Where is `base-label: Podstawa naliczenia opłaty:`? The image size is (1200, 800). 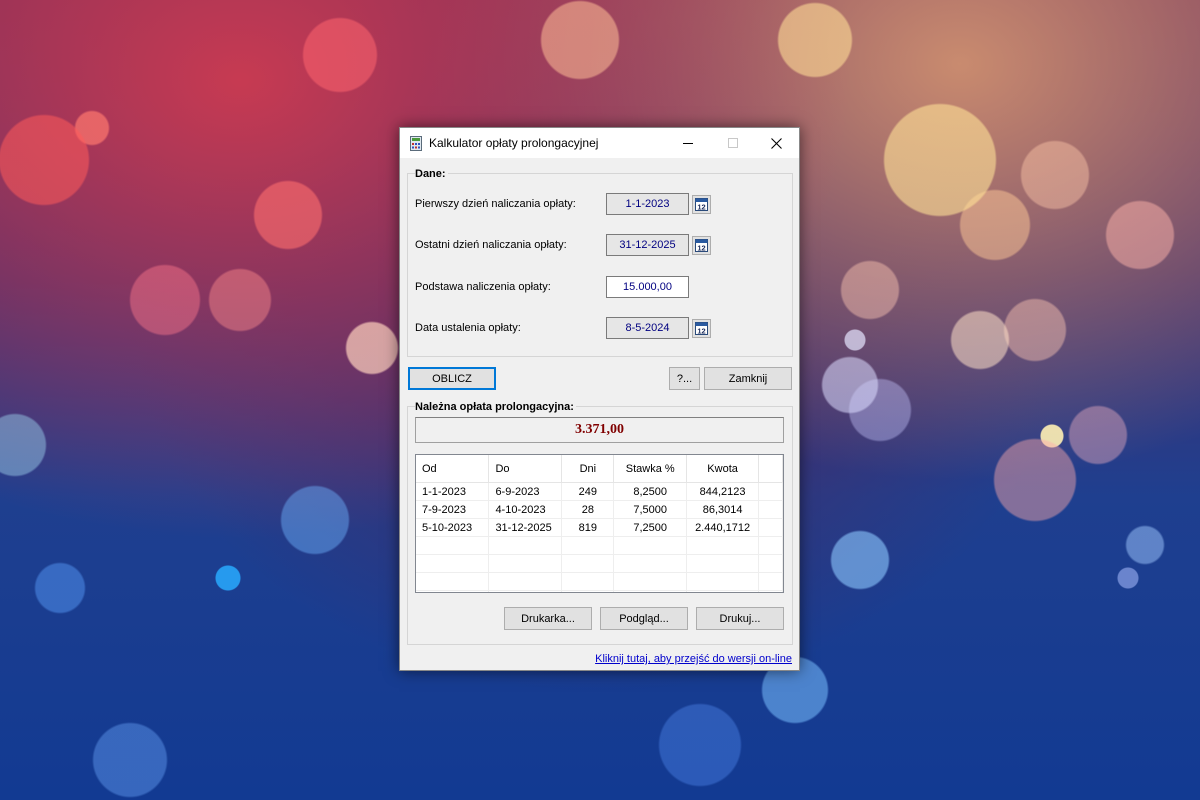
base-label: Podstawa naliczenia opłaty: is located at coordinates (483, 287).